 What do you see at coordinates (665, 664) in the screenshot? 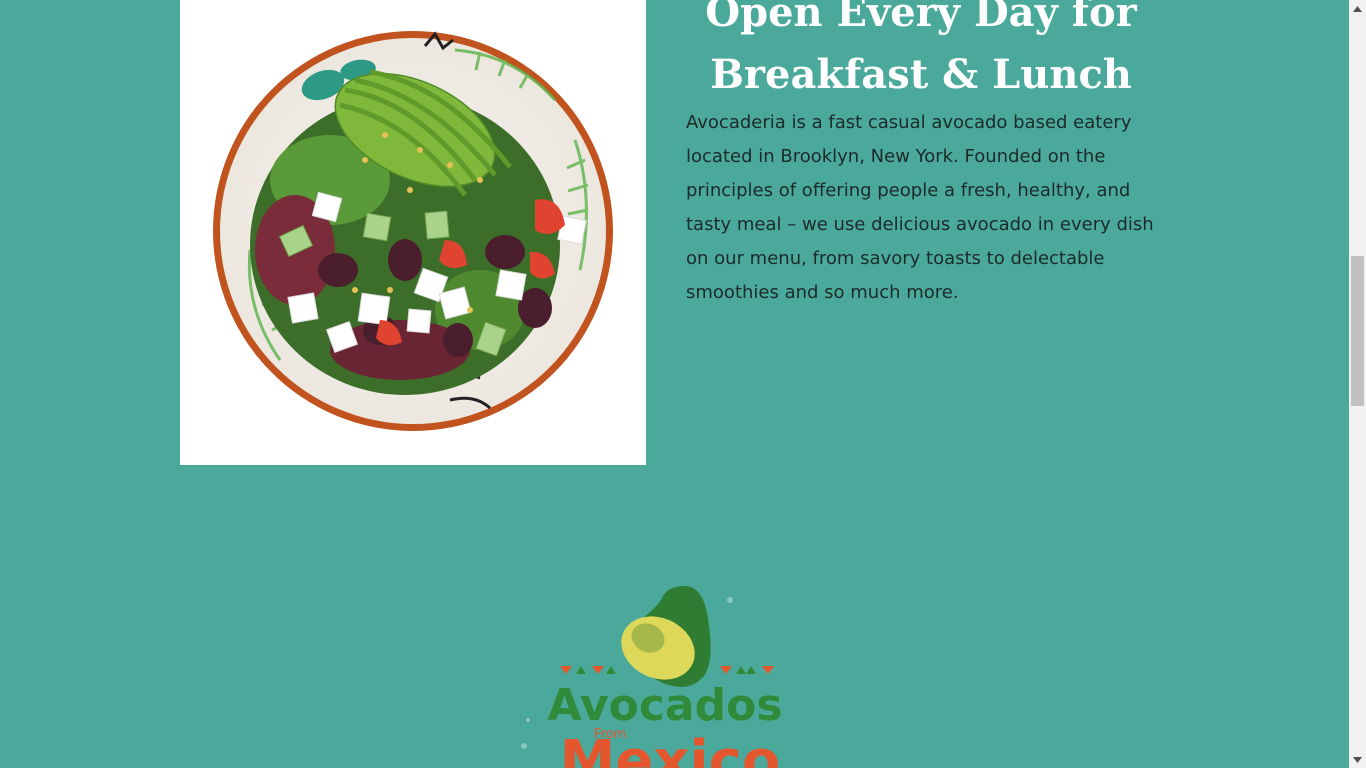
I see `avocados-from-mexico-logo: Avocados From Mexico` at bounding box center [665, 664].